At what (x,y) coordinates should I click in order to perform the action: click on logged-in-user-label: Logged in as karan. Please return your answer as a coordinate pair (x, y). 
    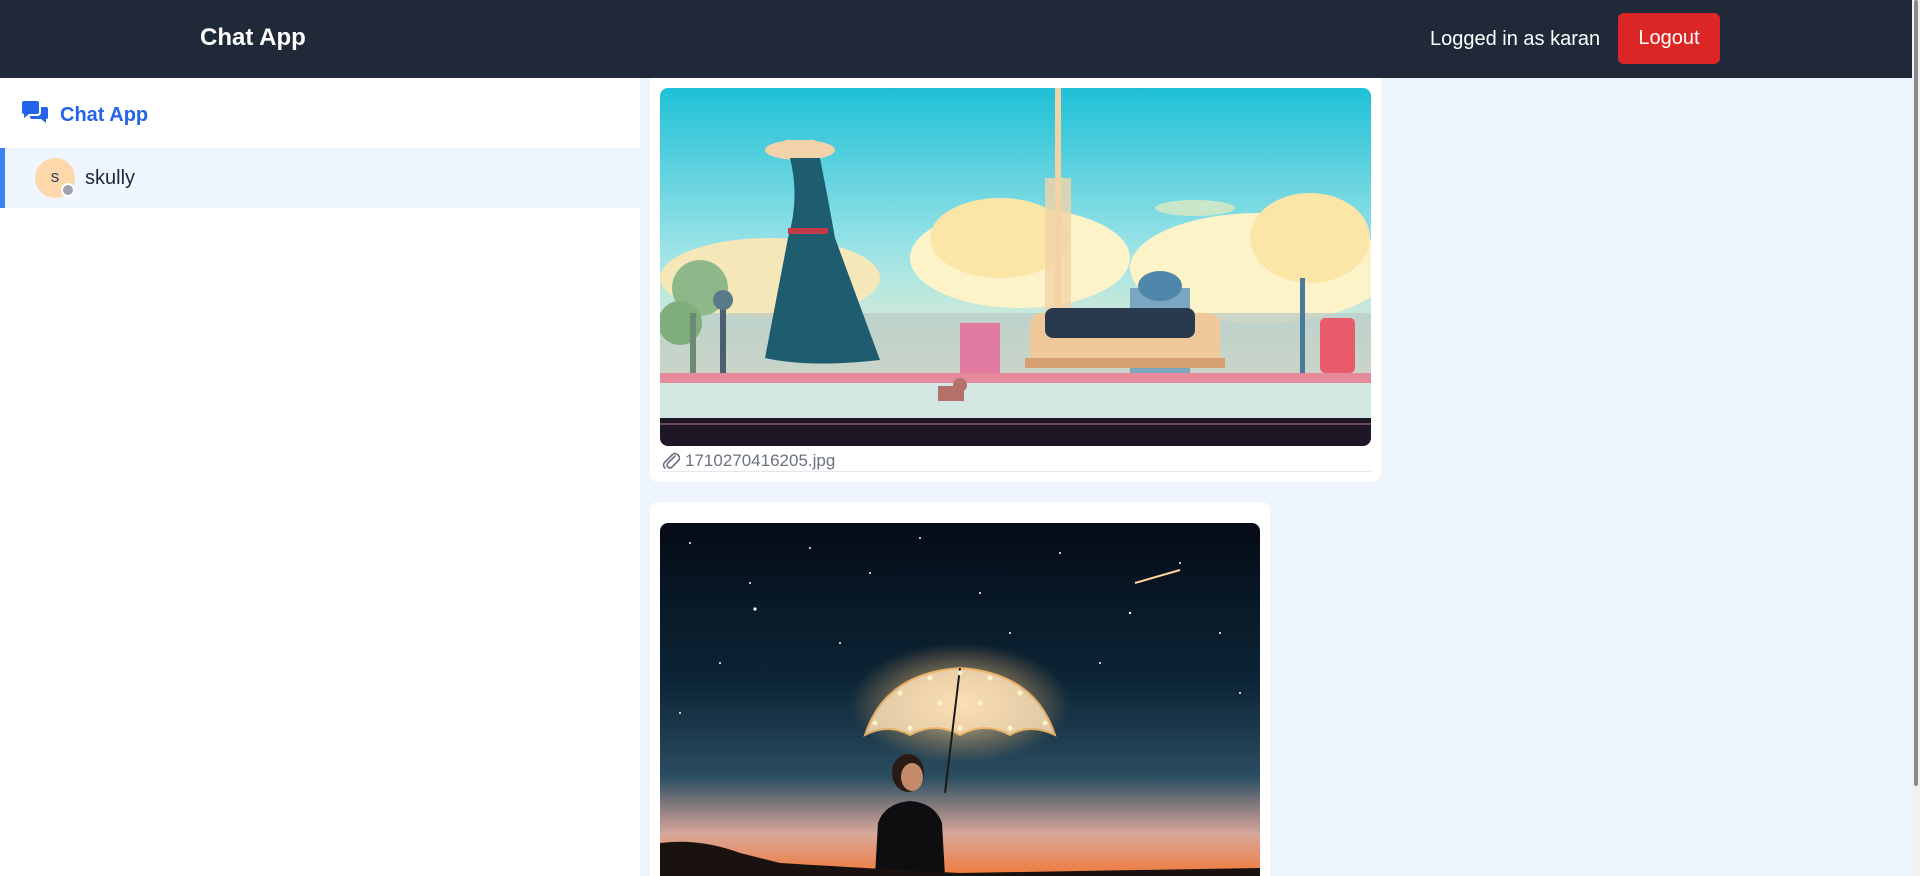
    Looking at the image, I should click on (1515, 39).